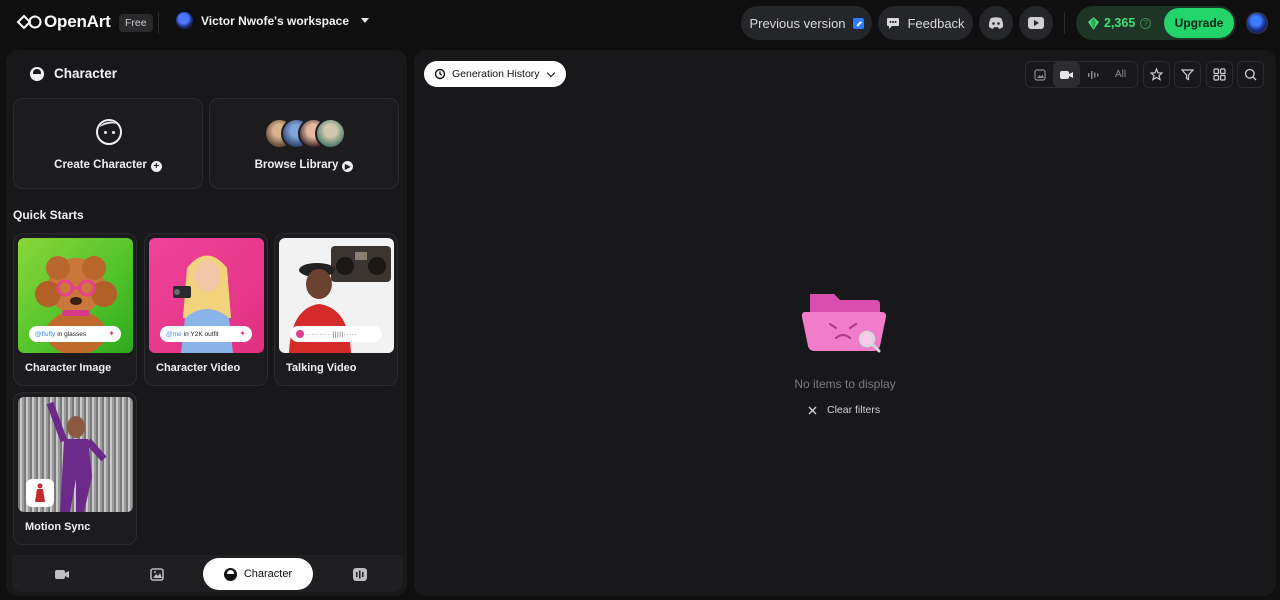 Image resolution: width=1280 pixels, height=600 pixels. I want to click on tab-character: Character, so click(258, 574).